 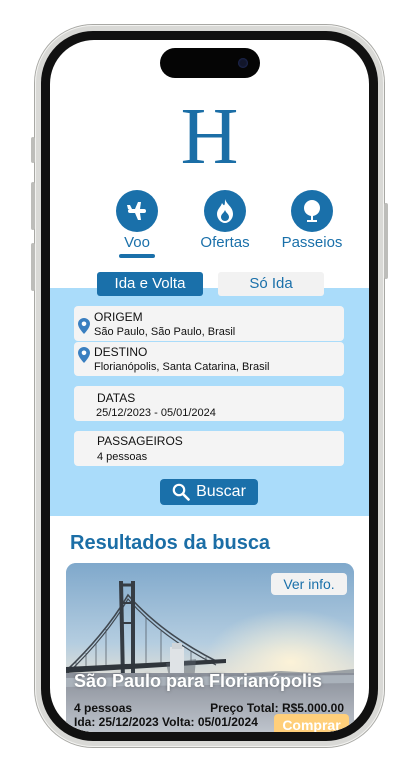 What do you see at coordinates (103, 708) in the screenshot?
I see `result-passengers: 4 pessoas` at bounding box center [103, 708].